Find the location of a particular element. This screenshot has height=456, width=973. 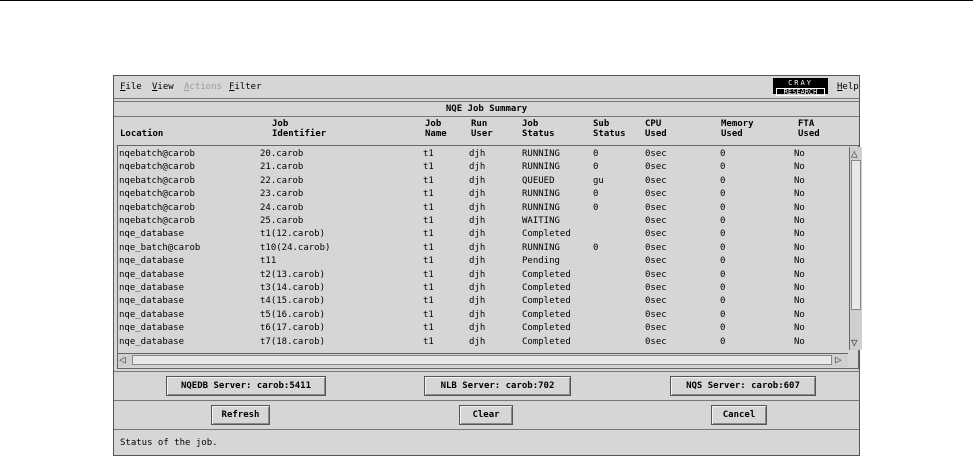

menu-file: File is located at coordinates (131, 87).